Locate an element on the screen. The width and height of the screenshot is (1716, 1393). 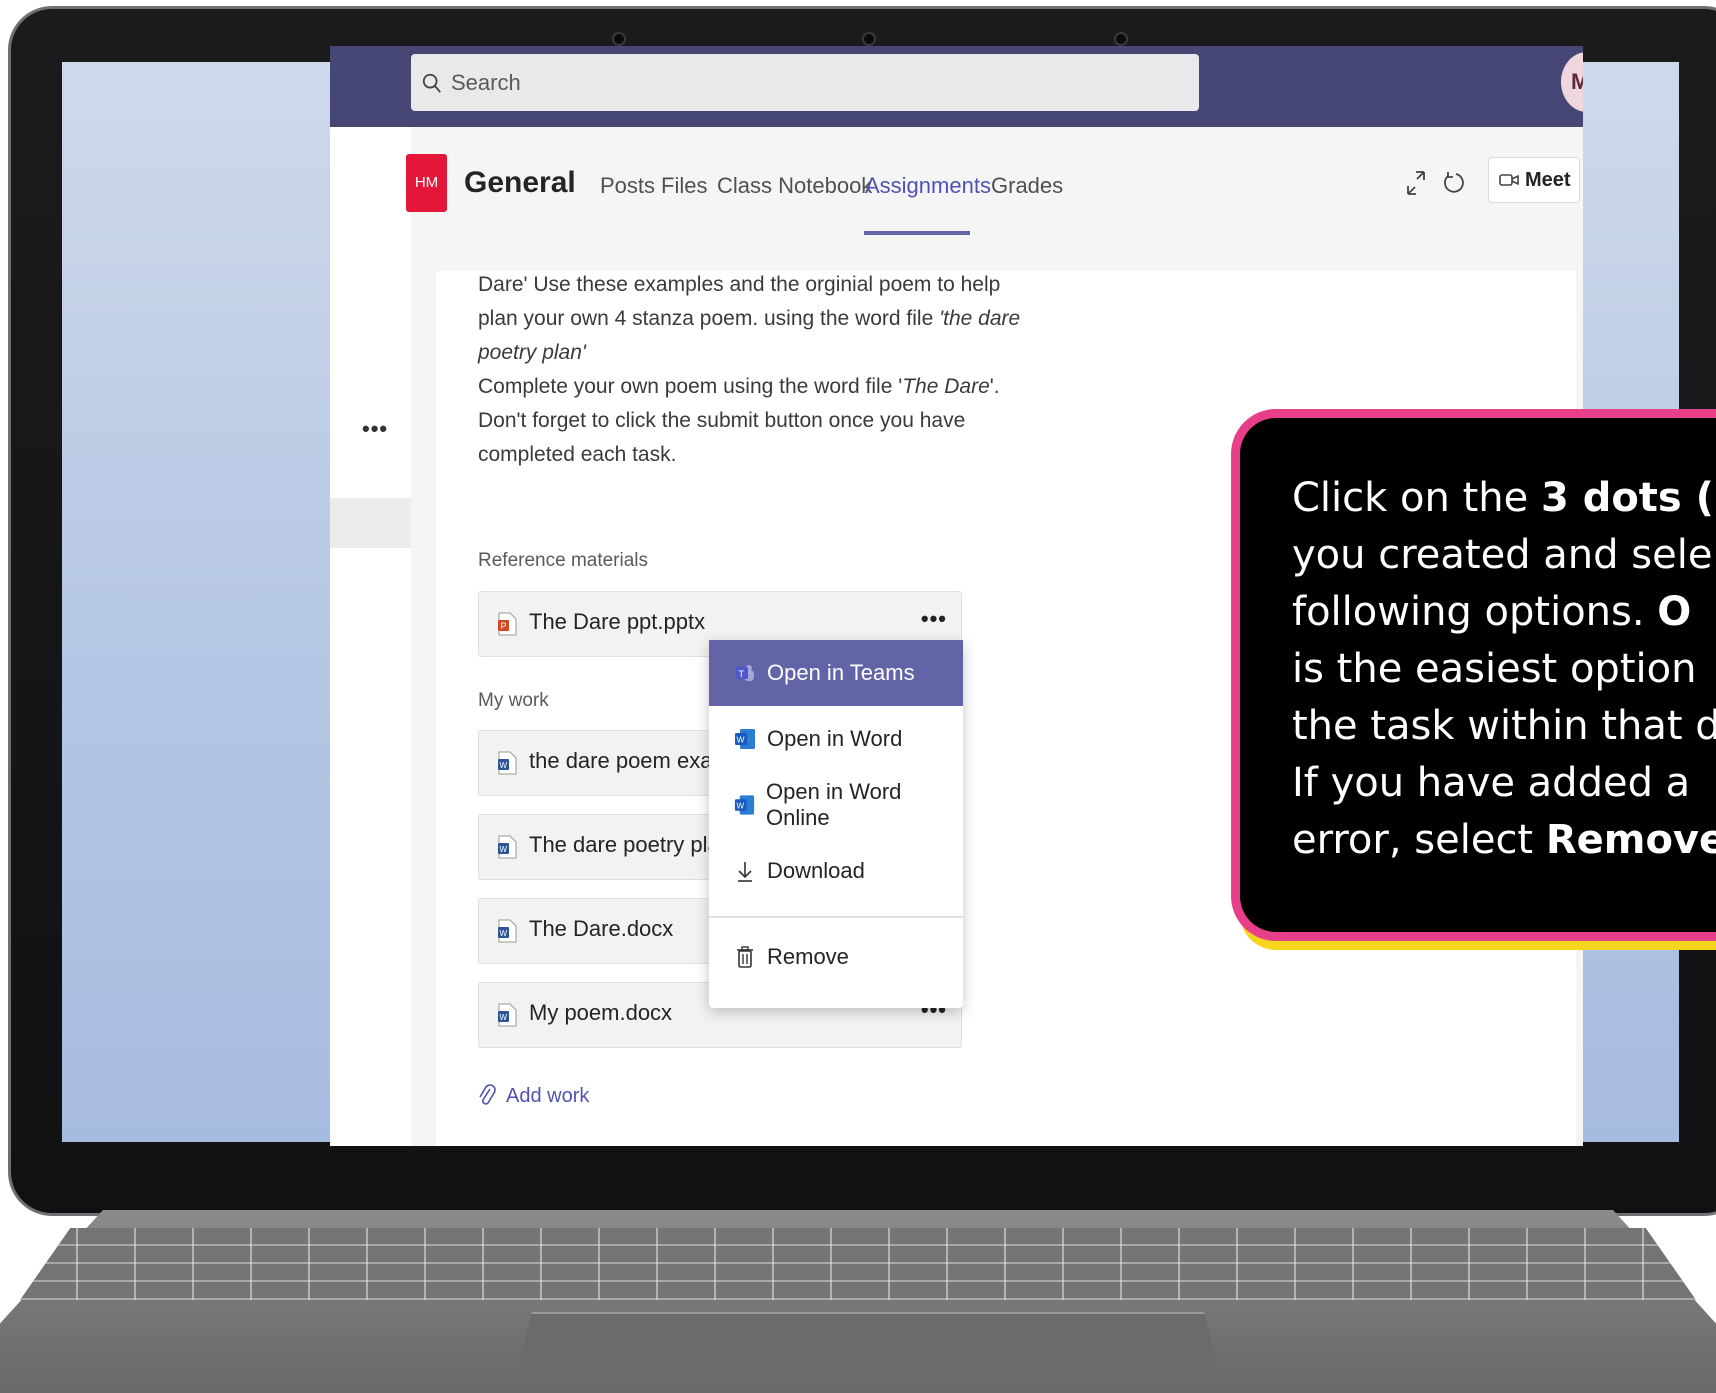
menu-item-open-in-word-online: W Open in Word Online is located at coordinates (836, 805).